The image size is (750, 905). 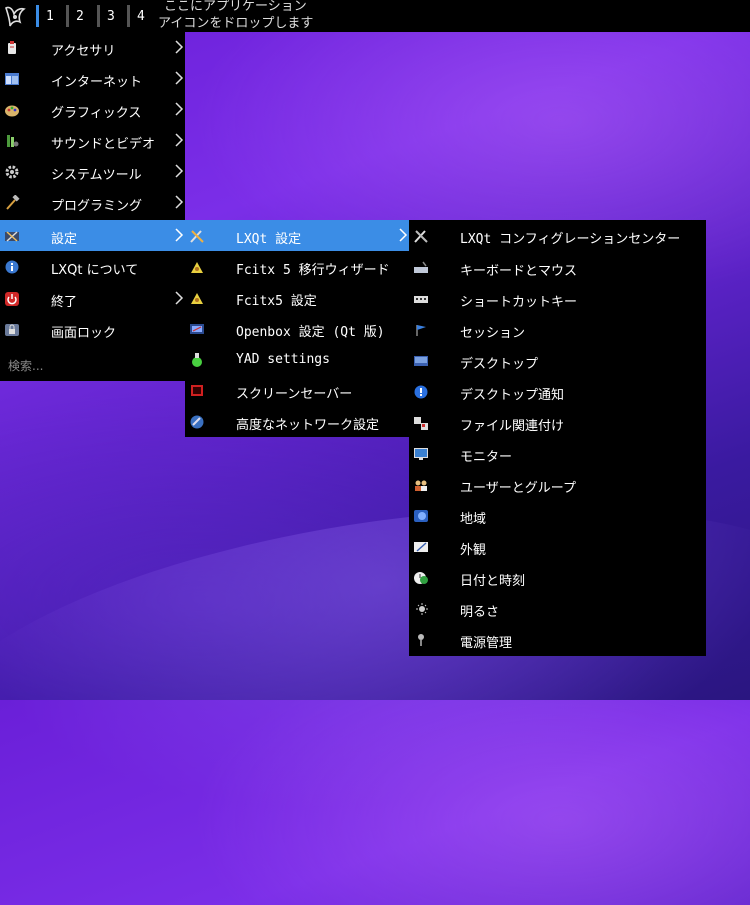 I want to click on menu-item-internet: インターネット, so click(x=92, y=78).